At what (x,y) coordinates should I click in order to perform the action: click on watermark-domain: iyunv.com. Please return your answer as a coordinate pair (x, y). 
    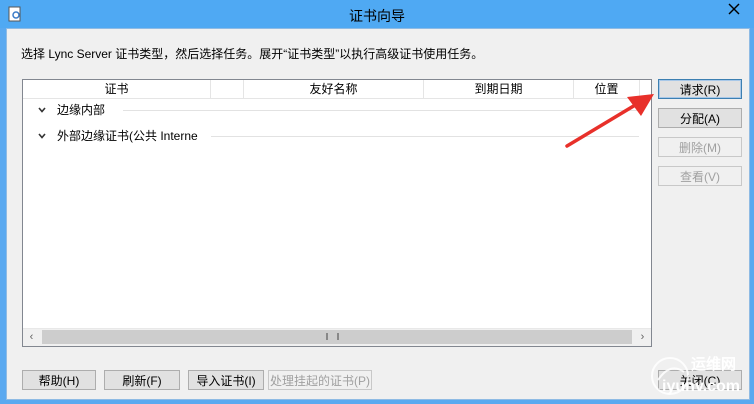
    Looking at the image, I should click on (701, 386).